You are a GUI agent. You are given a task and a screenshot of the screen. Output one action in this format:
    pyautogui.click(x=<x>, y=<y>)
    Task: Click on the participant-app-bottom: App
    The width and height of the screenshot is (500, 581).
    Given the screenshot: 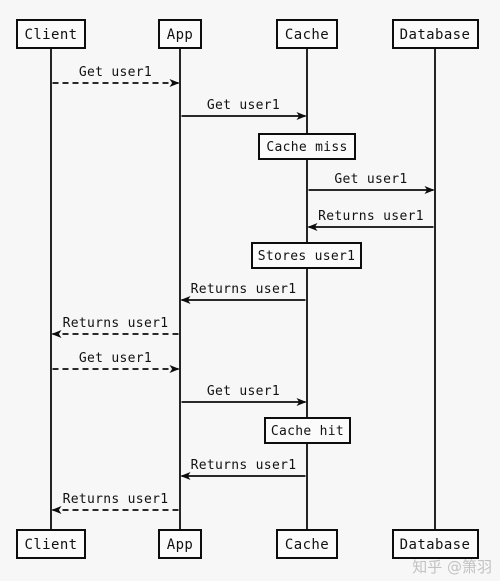 What is the action you would take?
    pyautogui.click(x=180, y=544)
    